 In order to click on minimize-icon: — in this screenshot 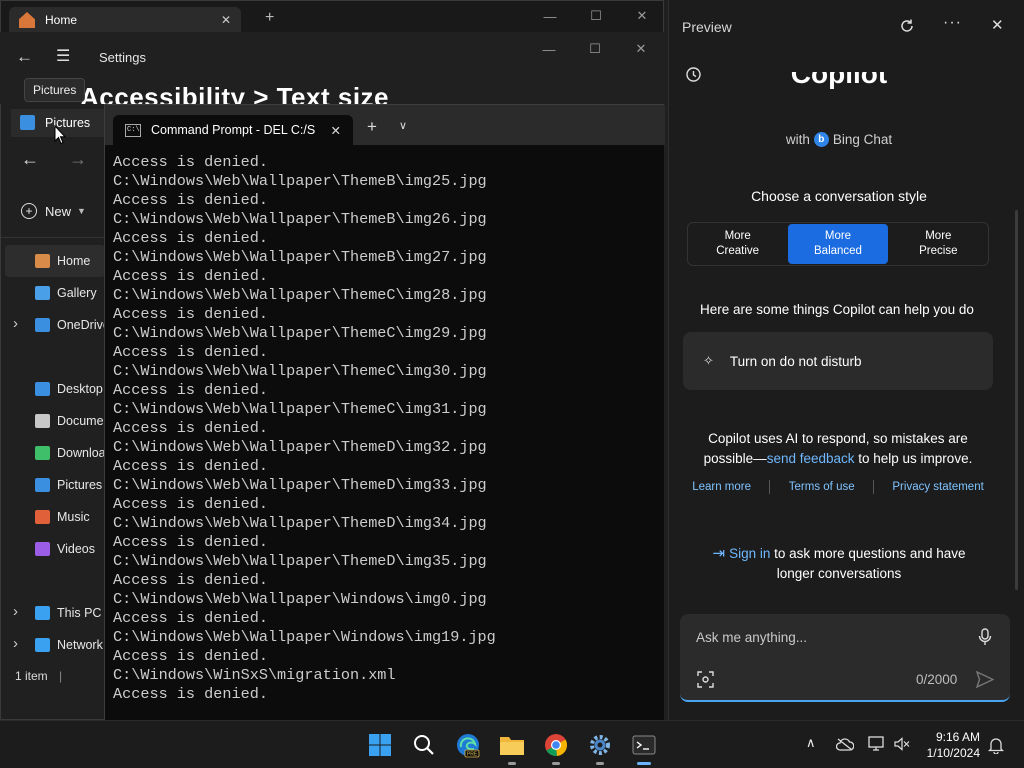, I will do `click(550, 16)`.